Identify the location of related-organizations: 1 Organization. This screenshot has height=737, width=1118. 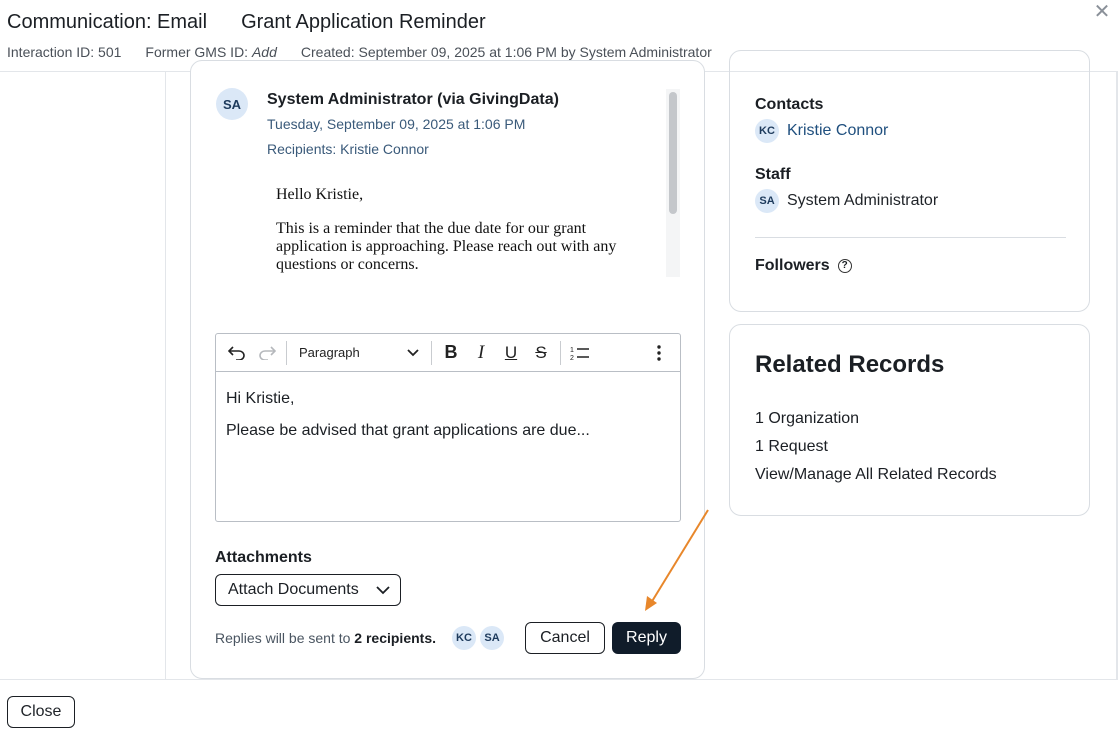
(807, 418).